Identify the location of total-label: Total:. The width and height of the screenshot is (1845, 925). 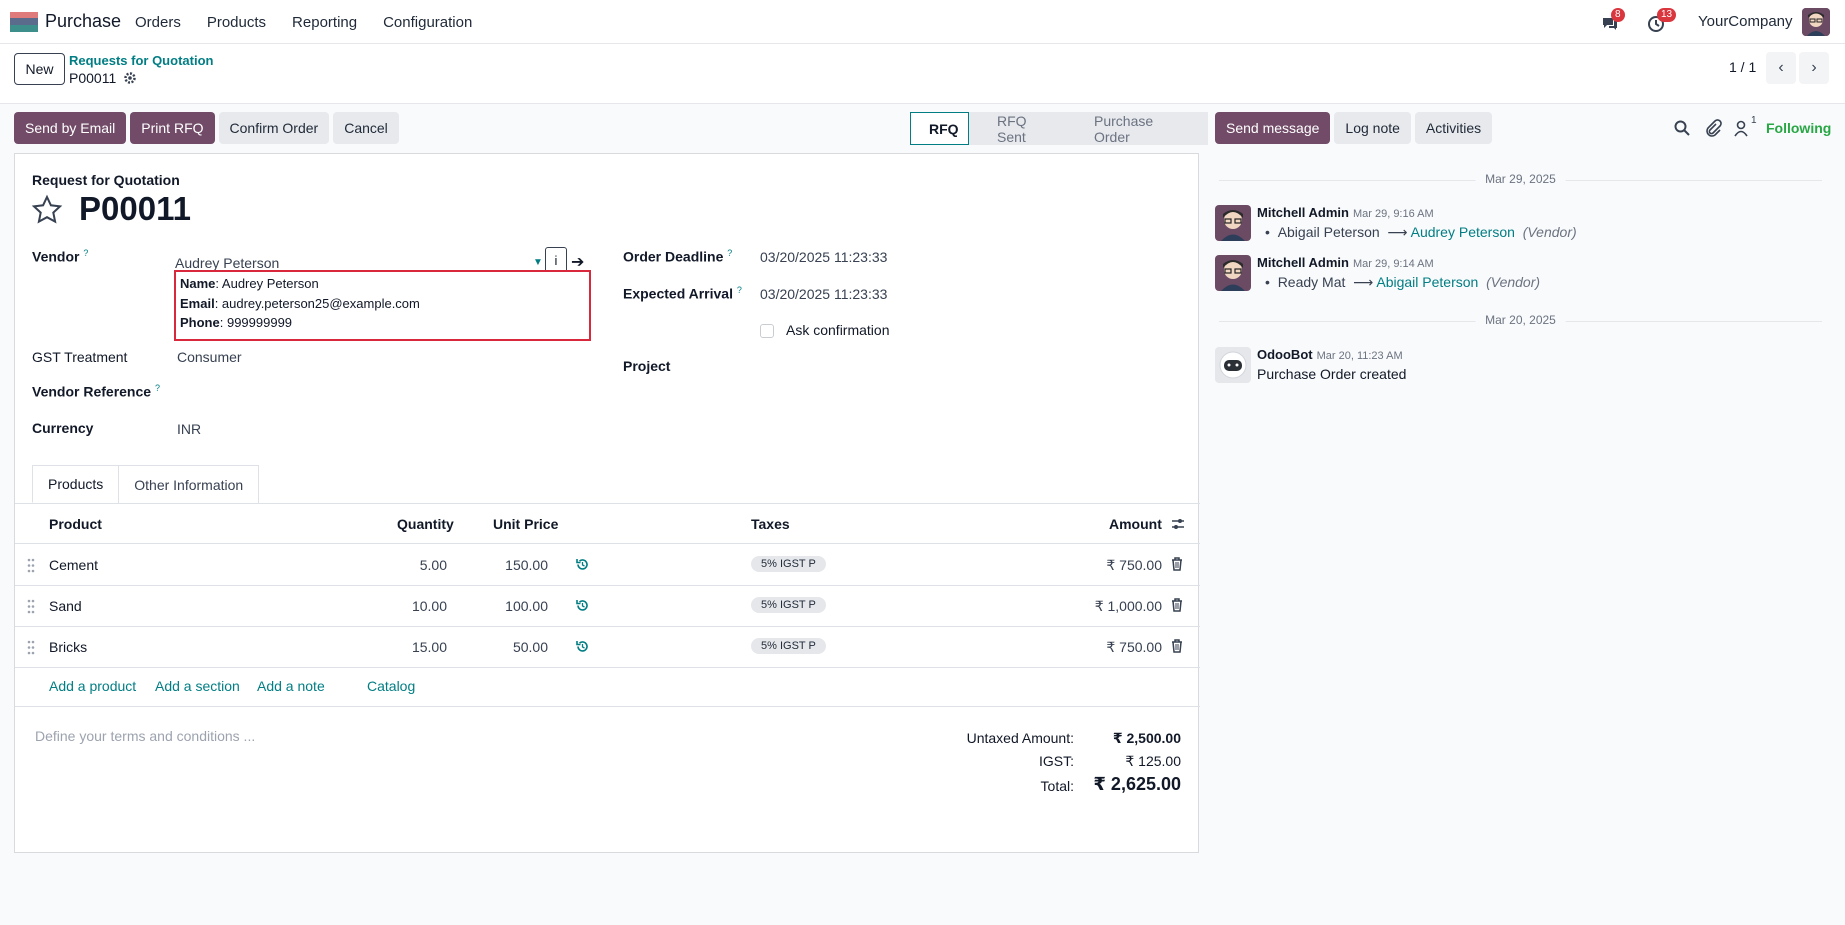
(1057, 786).